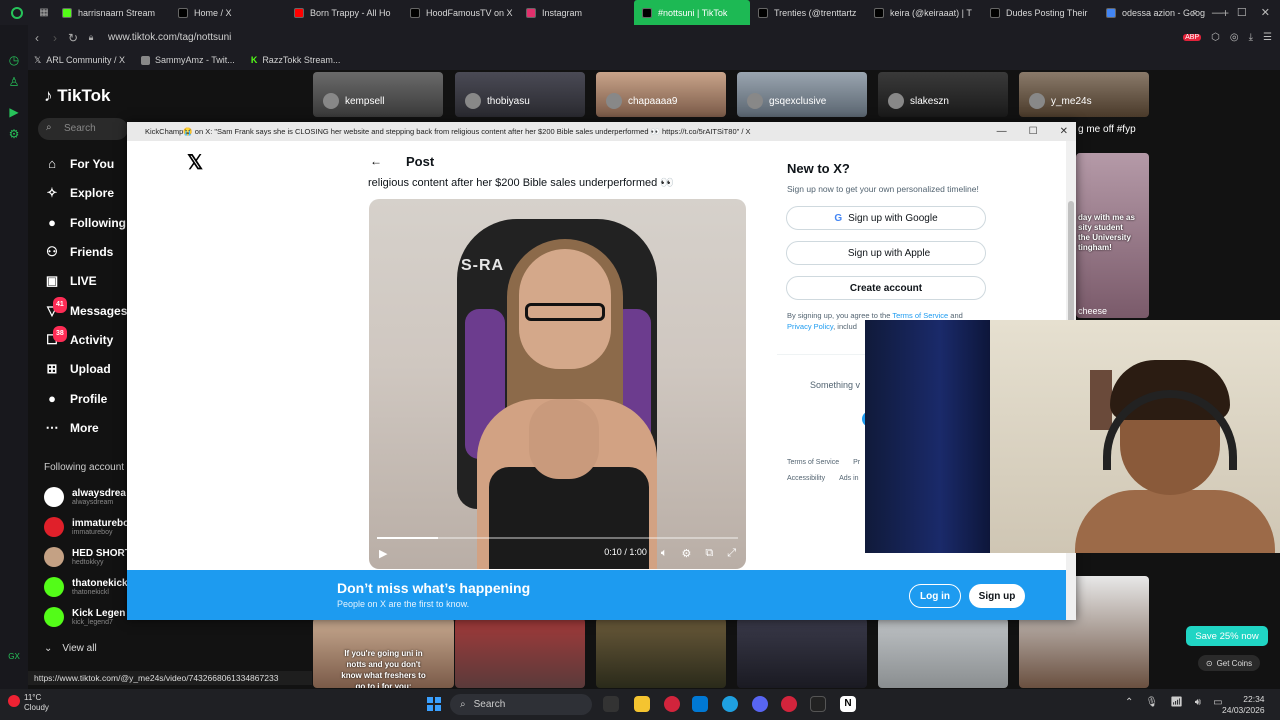 The image size is (1280, 720). What do you see at coordinates (848, 704) in the screenshot?
I see `notion-icon: N` at bounding box center [848, 704].